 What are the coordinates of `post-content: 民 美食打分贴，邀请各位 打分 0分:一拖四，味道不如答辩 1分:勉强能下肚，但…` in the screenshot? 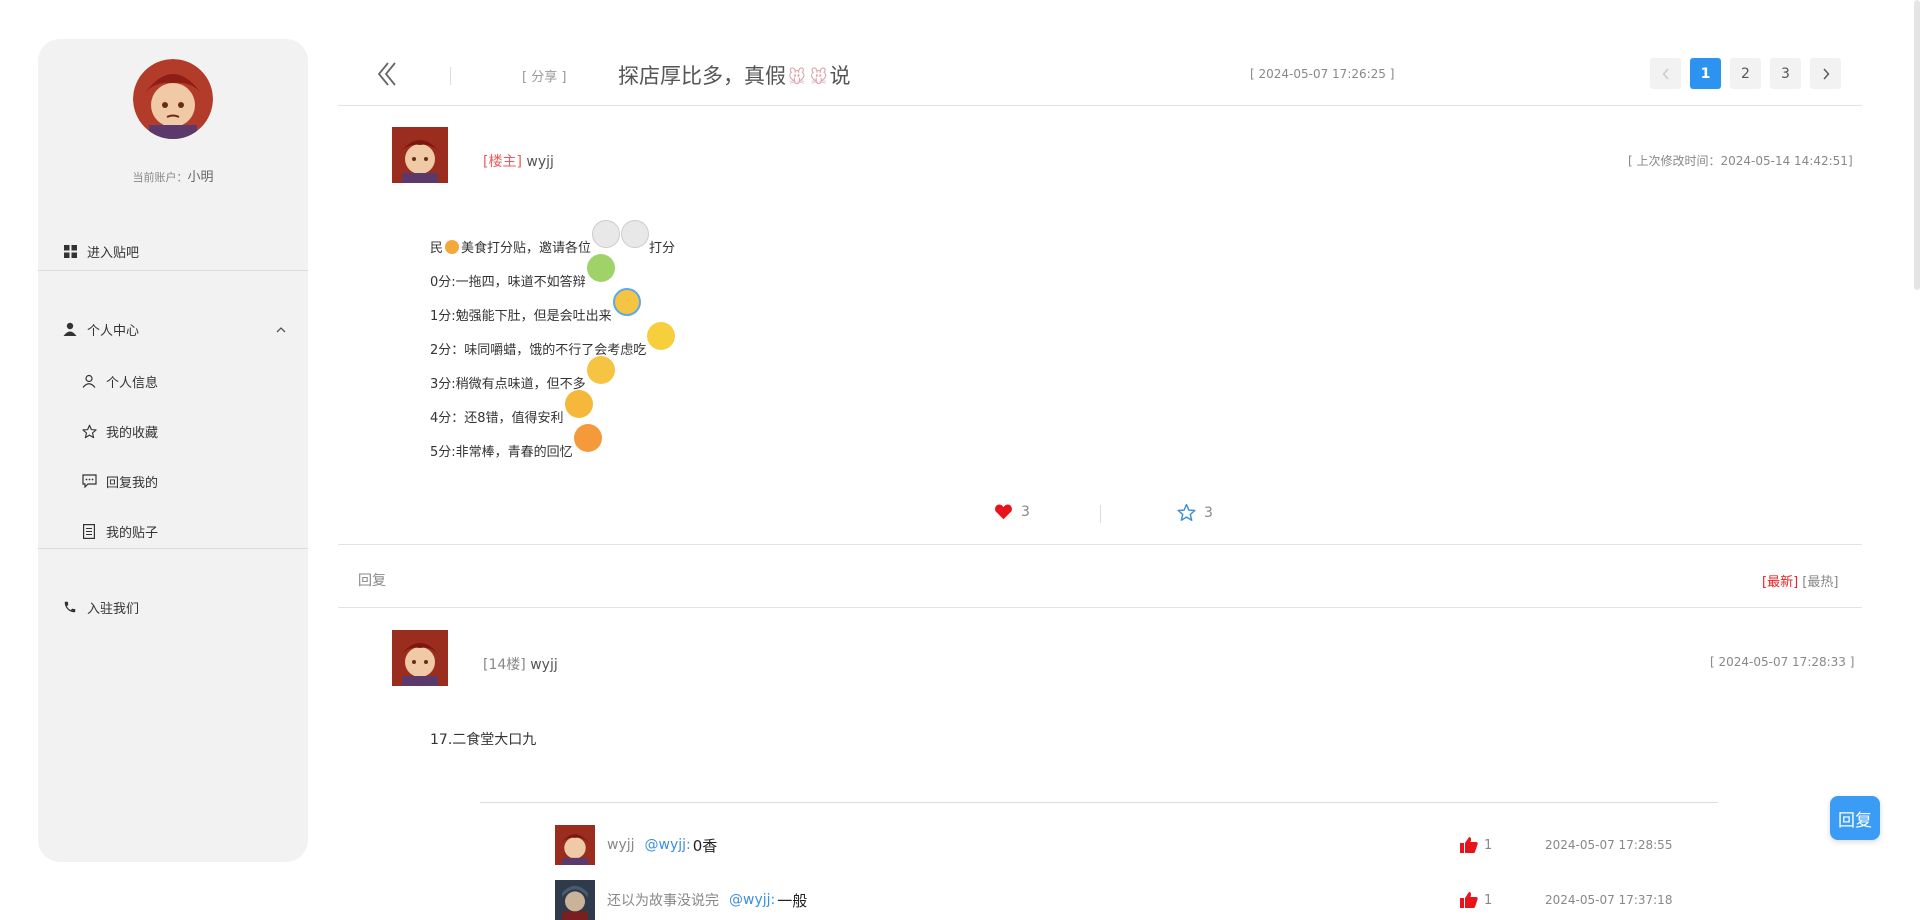 It's located at (553, 340).